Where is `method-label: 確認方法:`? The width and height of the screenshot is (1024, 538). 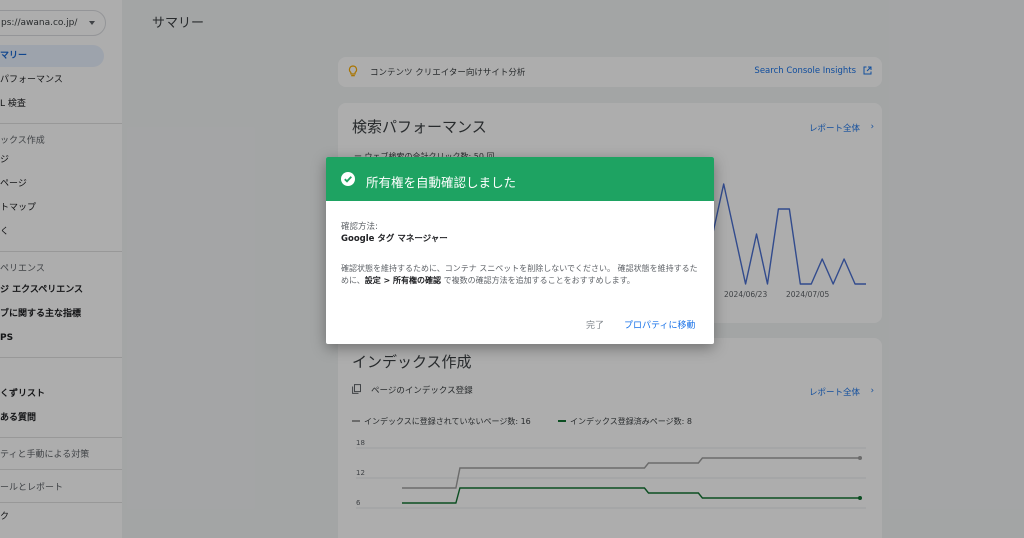
method-label: 確認方法: is located at coordinates (359, 227).